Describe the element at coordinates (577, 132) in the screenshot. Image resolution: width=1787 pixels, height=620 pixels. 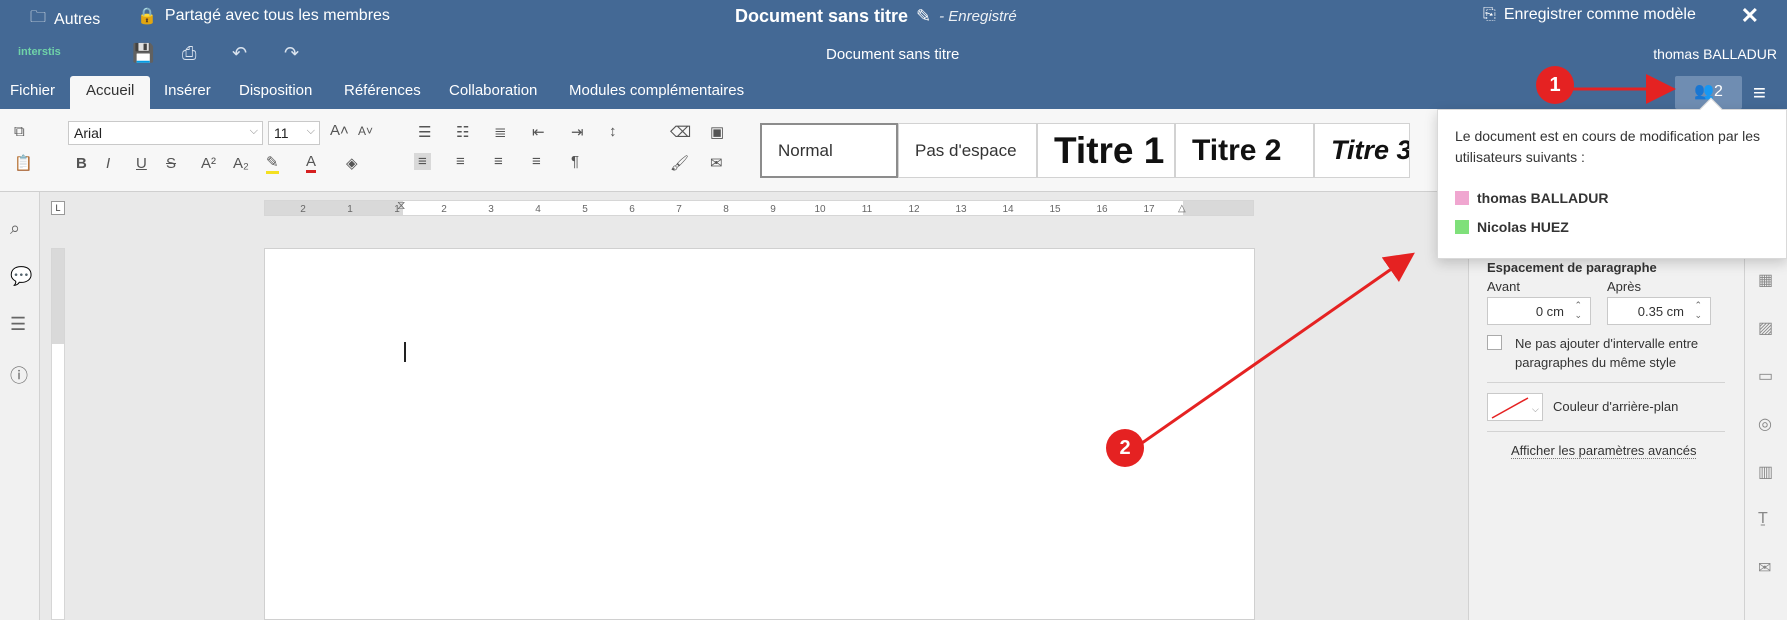
I see `increase-indent-icon: ⇥` at that location.